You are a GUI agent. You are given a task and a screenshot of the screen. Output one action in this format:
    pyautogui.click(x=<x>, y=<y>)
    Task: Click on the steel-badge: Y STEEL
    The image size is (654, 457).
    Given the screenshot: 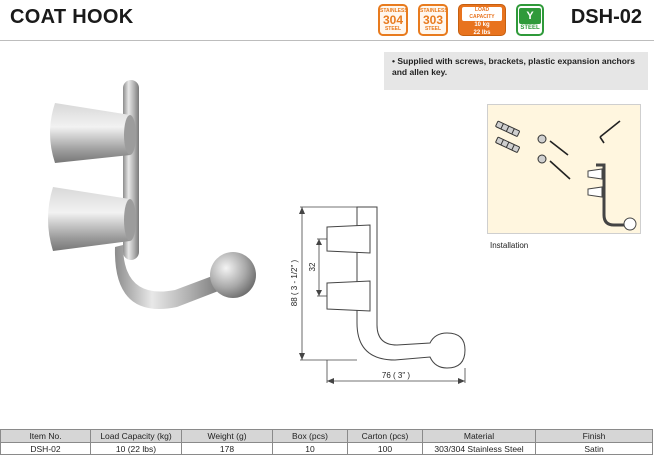 What is the action you would take?
    pyautogui.click(x=530, y=20)
    